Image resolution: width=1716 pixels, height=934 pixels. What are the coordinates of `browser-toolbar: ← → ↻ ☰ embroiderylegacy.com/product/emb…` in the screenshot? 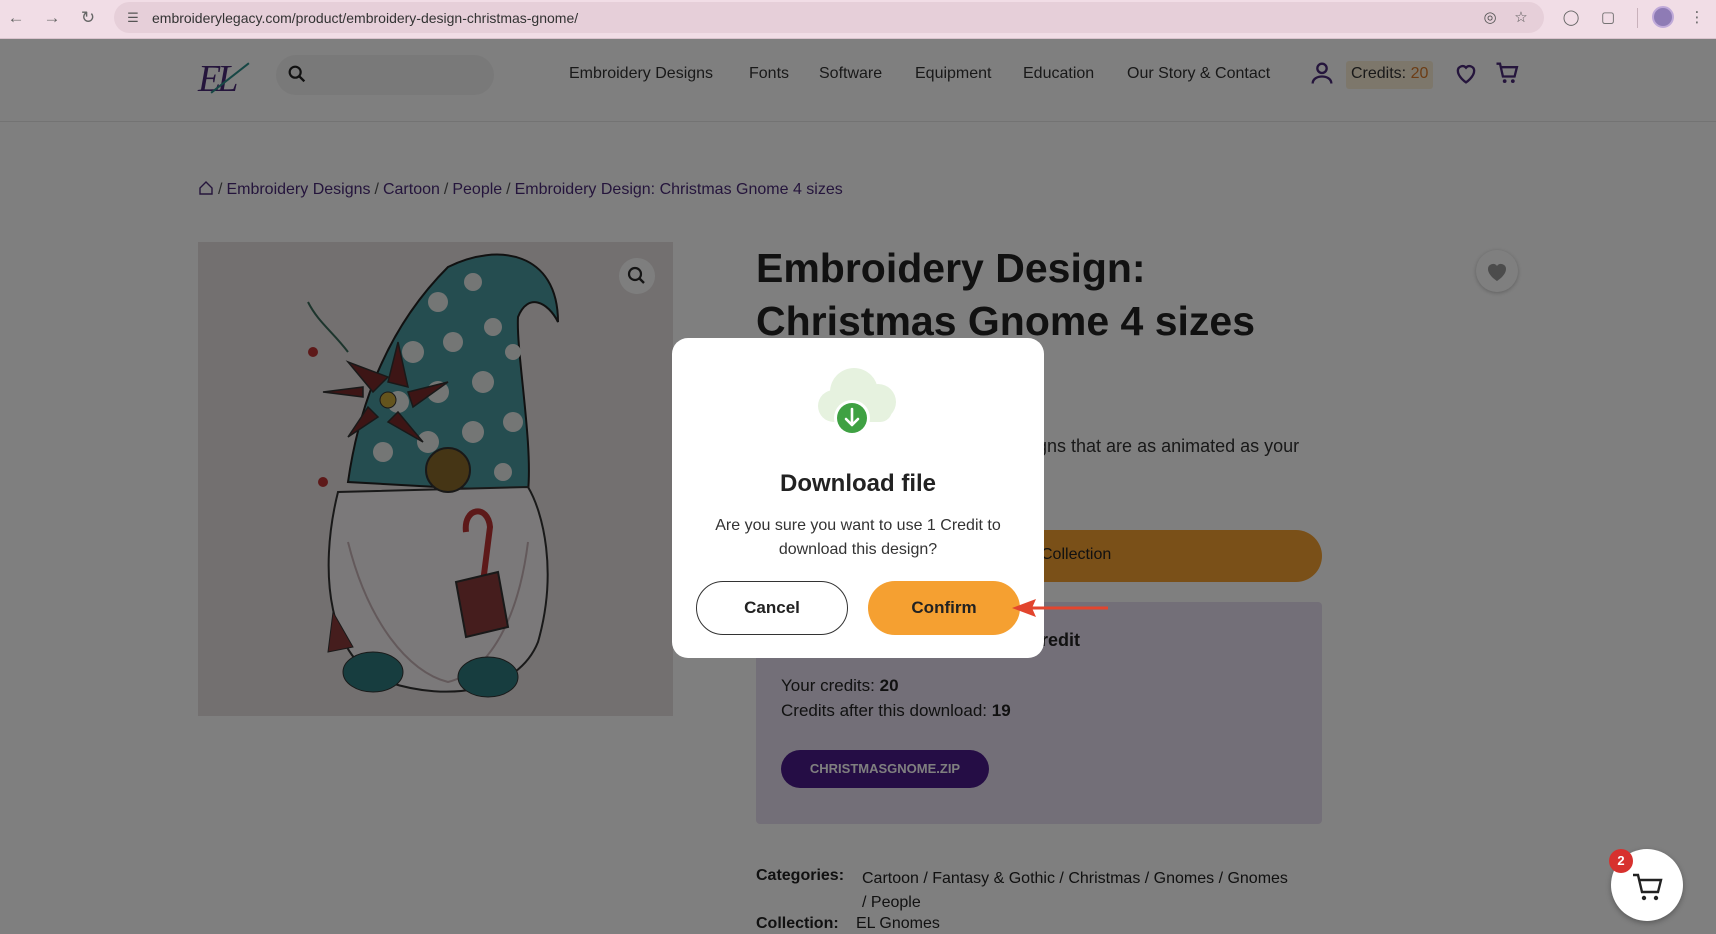 It's located at (858, 19).